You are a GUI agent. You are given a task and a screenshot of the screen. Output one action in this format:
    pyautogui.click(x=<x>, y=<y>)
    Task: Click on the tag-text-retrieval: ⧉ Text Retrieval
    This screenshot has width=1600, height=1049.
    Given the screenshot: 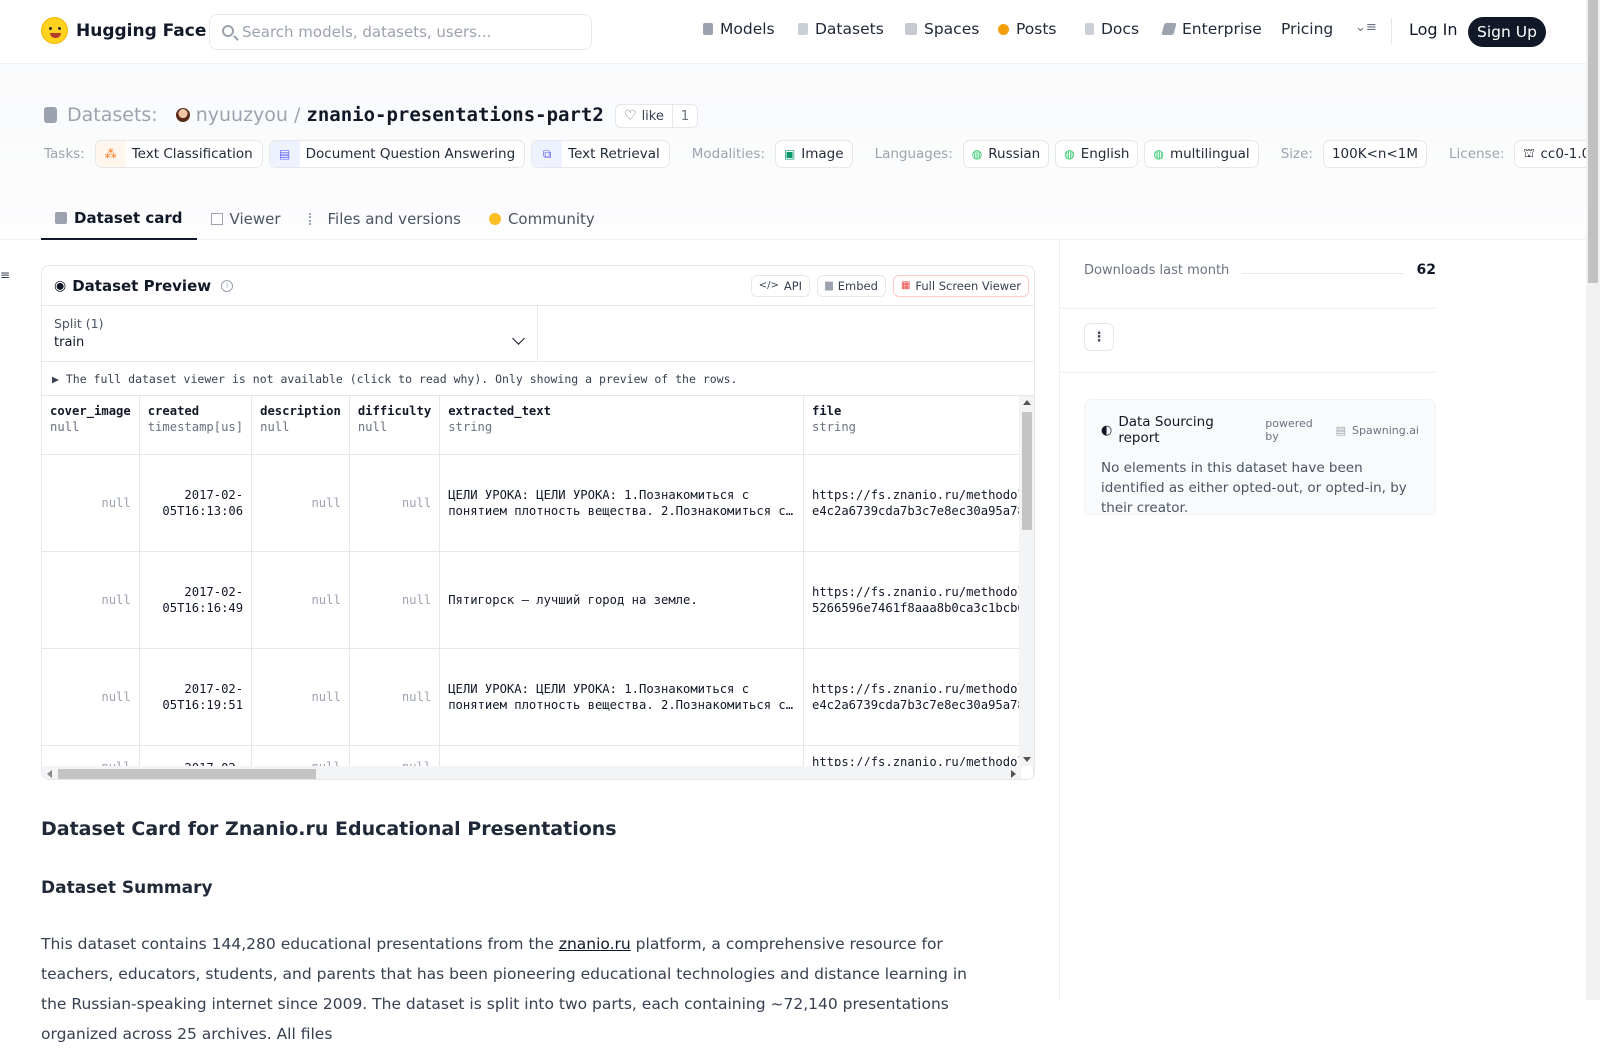 What is the action you would take?
    pyautogui.click(x=600, y=154)
    